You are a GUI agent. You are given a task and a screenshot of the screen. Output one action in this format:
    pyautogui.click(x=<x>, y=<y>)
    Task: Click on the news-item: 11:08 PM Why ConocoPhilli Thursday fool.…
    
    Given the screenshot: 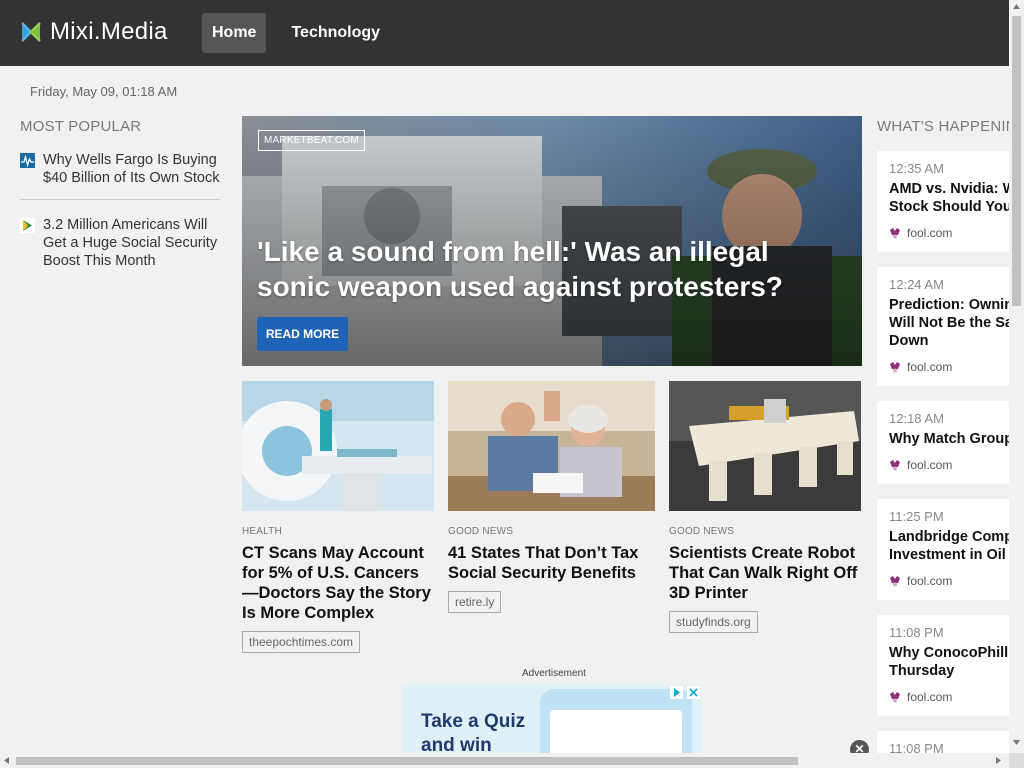 What is the action you would take?
    pyautogui.click(x=943, y=665)
    